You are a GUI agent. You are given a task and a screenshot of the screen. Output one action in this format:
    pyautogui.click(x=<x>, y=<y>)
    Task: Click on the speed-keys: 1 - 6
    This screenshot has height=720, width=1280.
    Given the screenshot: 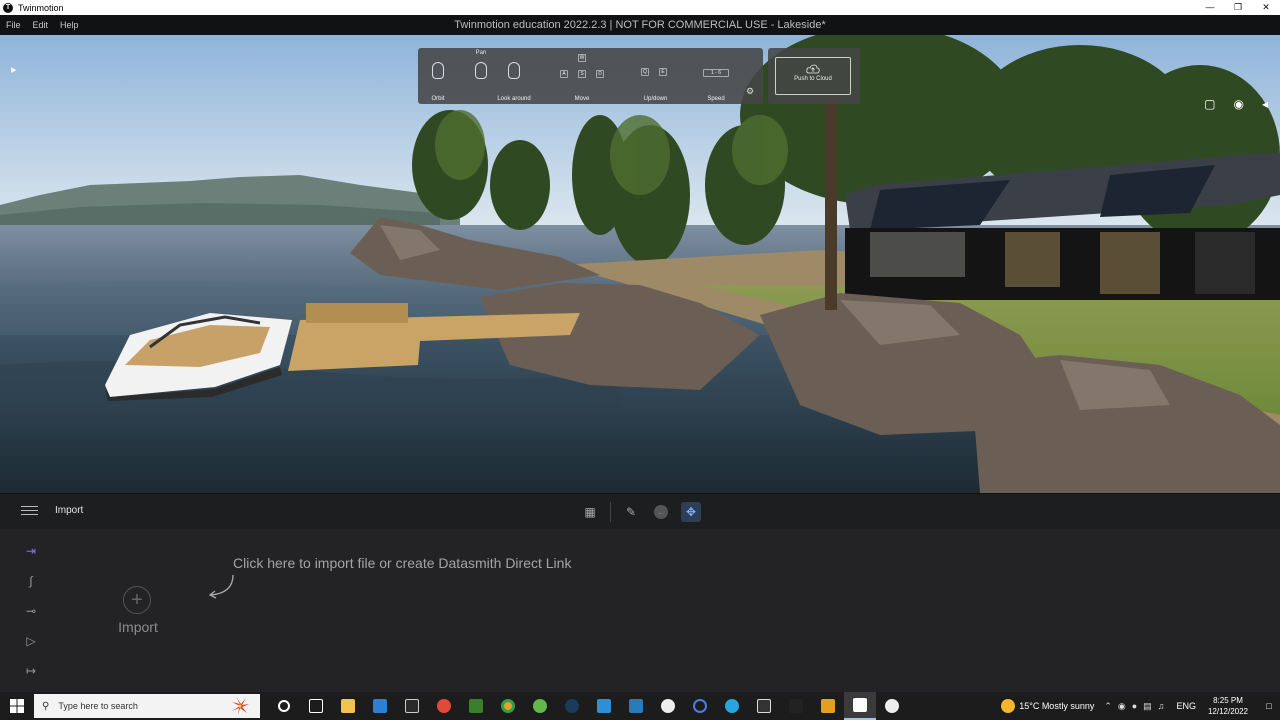 What is the action you would take?
    pyautogui.click(x=716, y=73)
    